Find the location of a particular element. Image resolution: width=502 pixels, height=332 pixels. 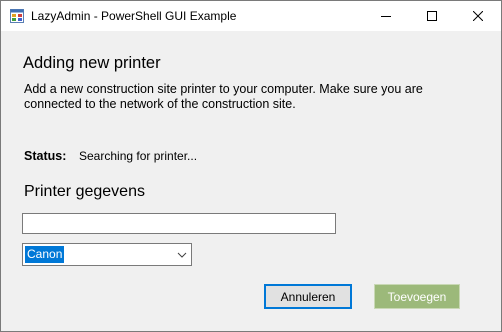

close-icon is located at coordinates (478, 16).